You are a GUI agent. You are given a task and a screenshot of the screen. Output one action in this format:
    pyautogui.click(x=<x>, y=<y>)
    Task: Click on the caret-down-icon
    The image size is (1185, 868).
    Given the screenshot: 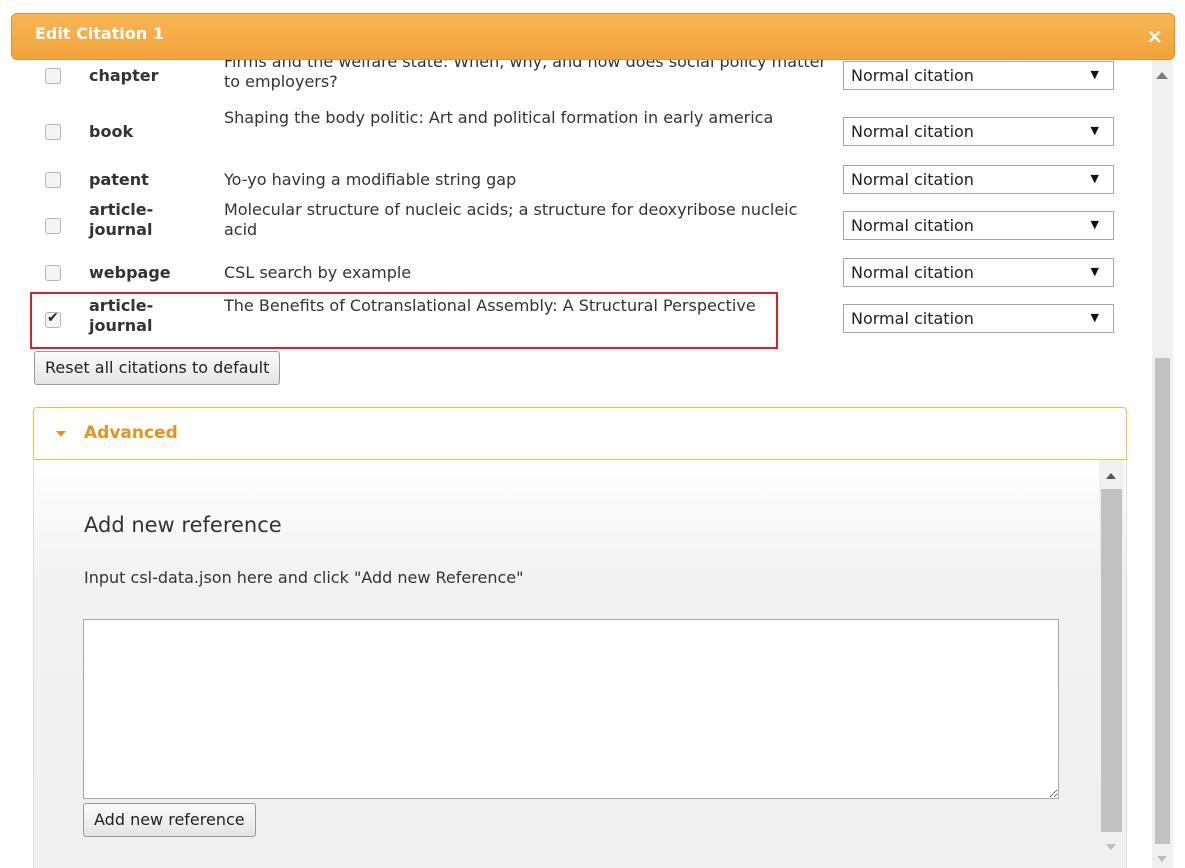 What is the action you would take?
    pyautogui.click(x=61, y=434)
    